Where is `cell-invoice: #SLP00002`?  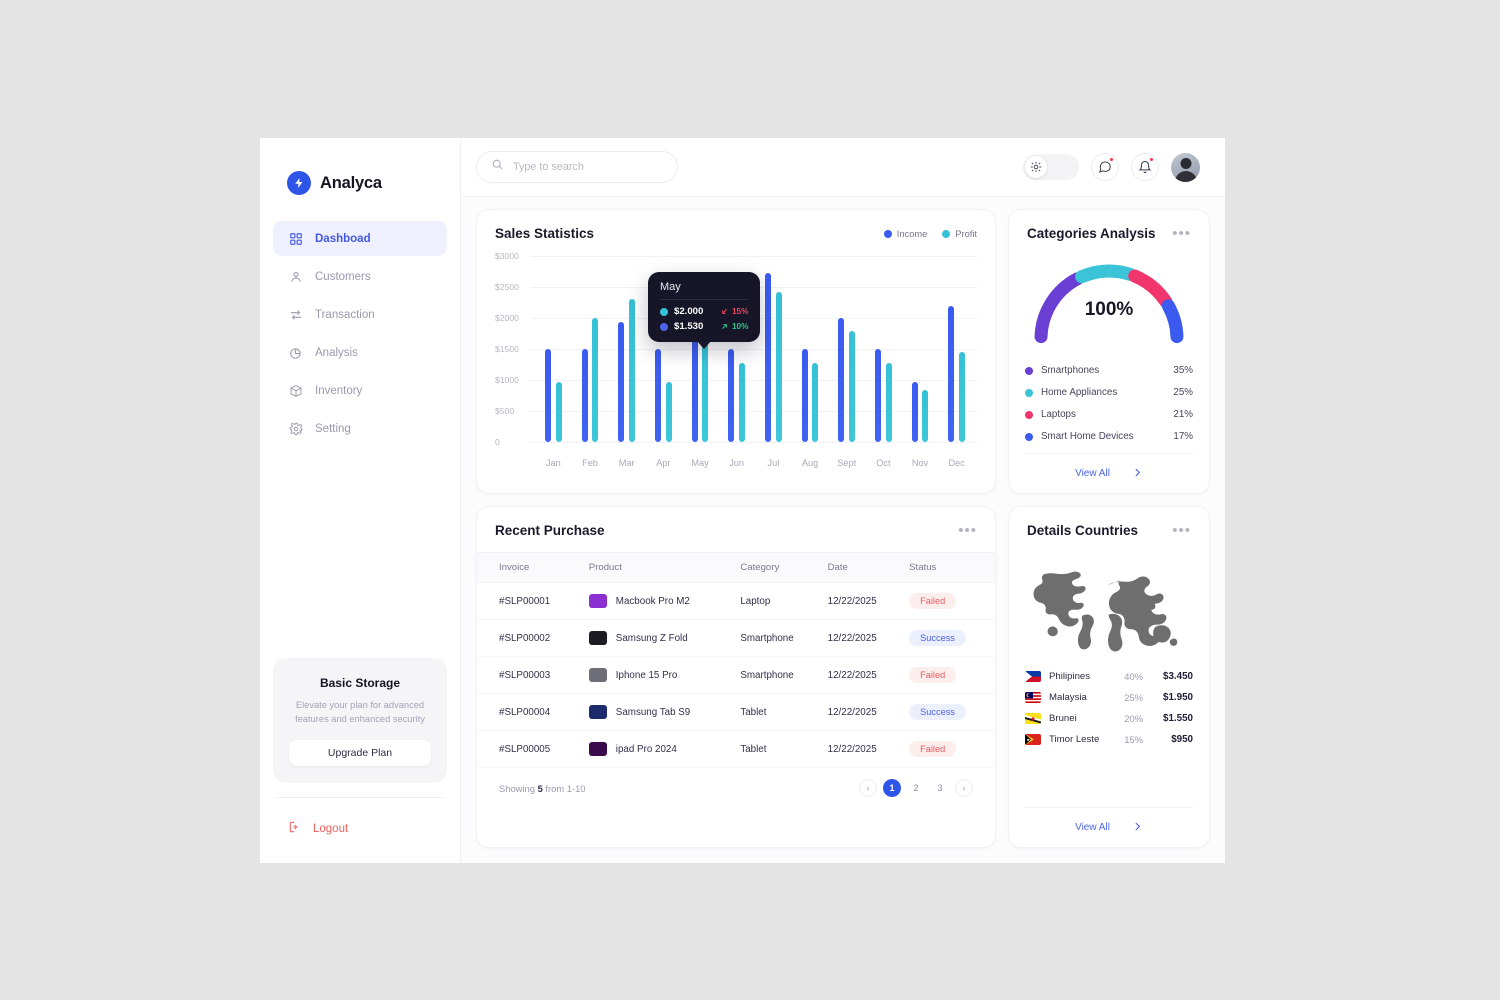 cell-invoice: #SLP00002 is located at coordinates (530, 638).